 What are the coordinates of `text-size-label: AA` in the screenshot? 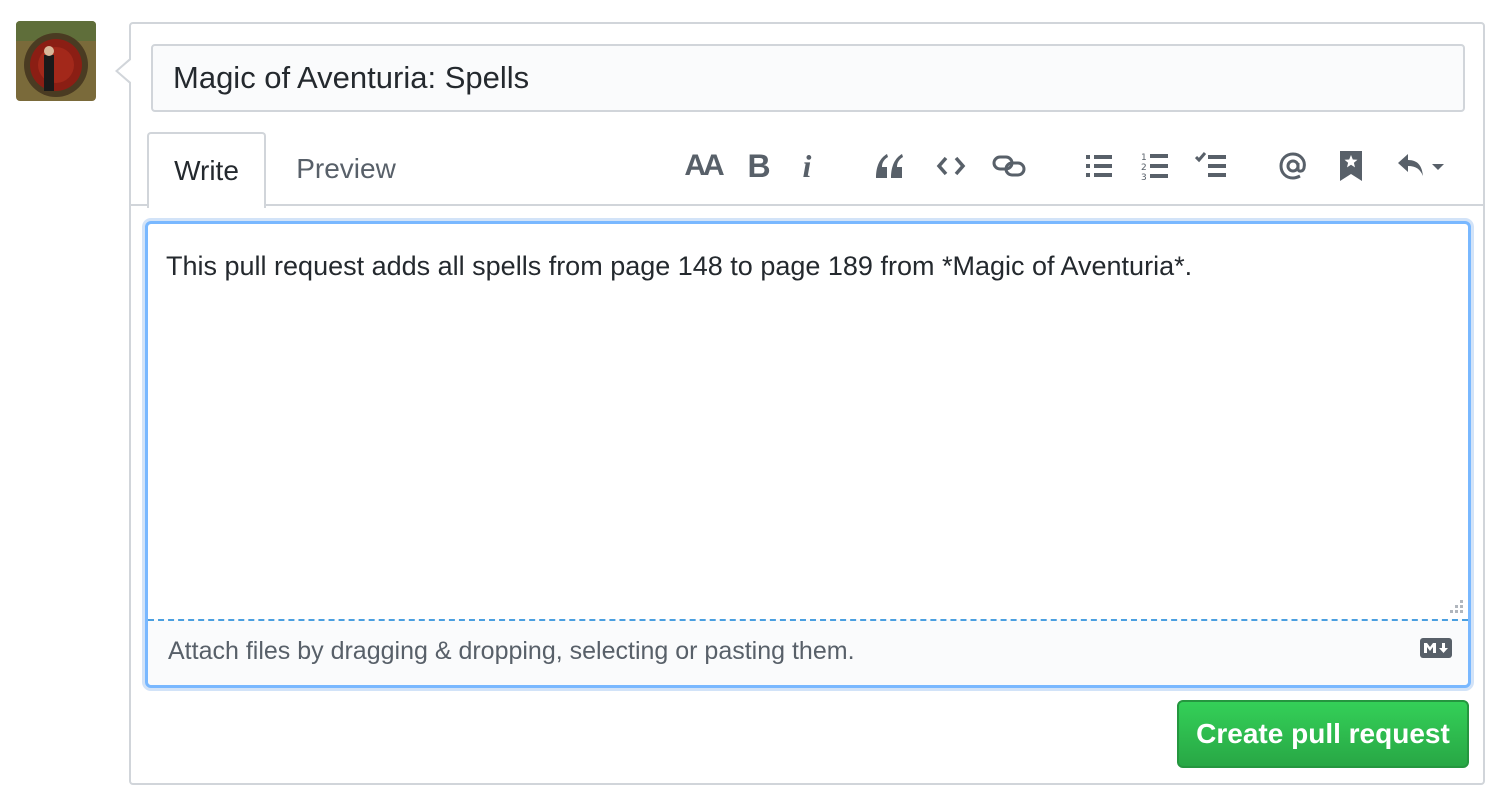 It's located at (704, 165).